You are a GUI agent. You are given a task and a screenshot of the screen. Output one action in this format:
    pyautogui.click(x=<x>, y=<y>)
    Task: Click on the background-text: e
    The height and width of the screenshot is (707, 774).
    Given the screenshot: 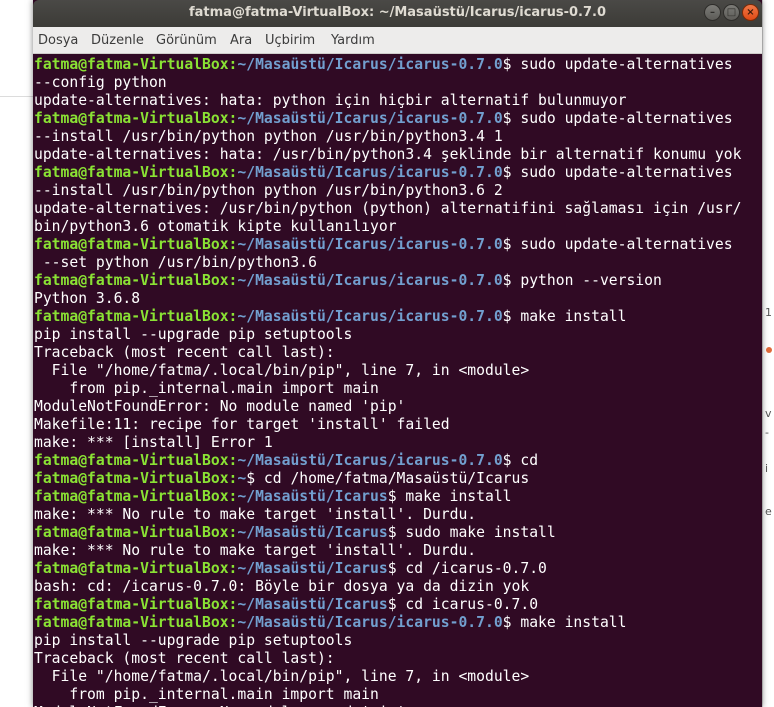 What is the action you would take?
    pyautogui.click(x=768, y=511)
    